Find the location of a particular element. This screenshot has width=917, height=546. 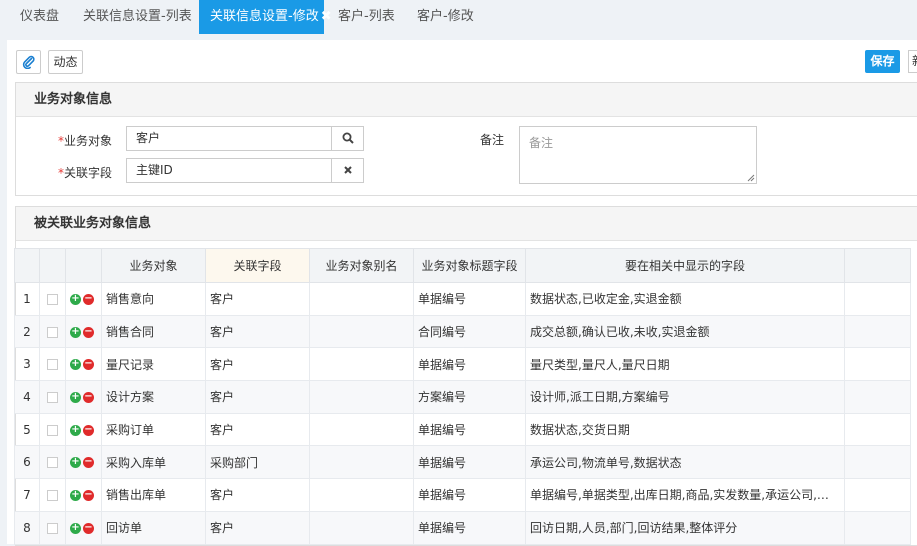

dynamic-button: 动态 is located at coordinates (65, 62).